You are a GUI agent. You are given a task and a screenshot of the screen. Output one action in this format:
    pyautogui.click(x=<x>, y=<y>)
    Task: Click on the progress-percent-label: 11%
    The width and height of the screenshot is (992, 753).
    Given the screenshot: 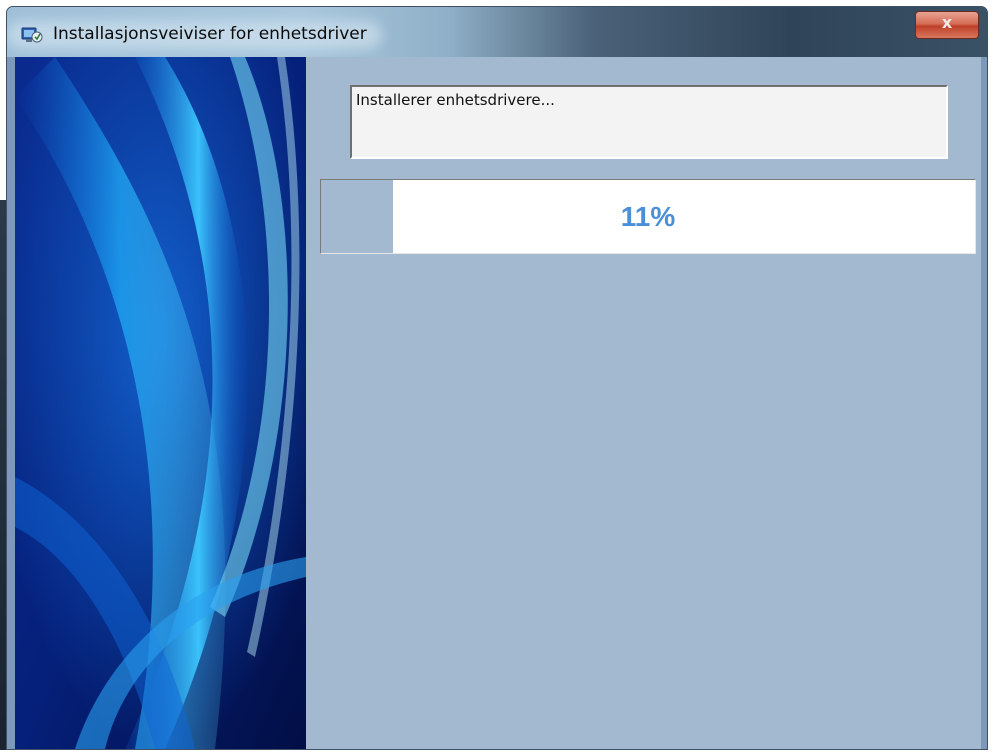 What is the action you would take?
    pyautogui.click(x=648, y=216)
    